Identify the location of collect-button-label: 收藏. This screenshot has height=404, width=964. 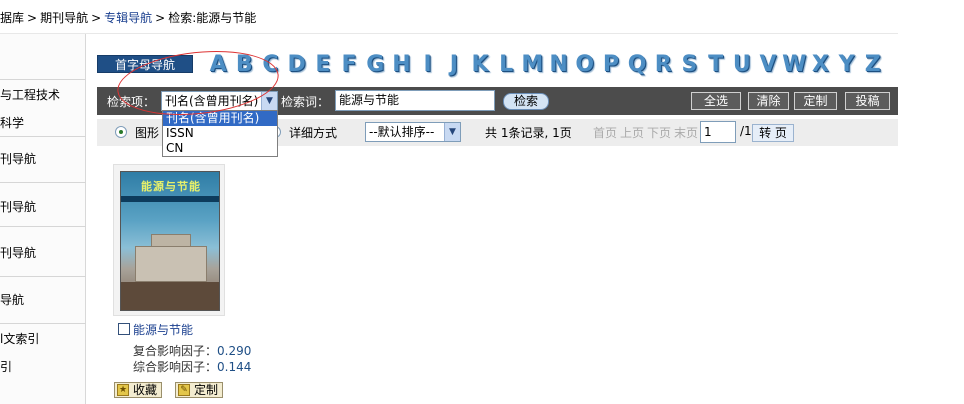
(145, 390).